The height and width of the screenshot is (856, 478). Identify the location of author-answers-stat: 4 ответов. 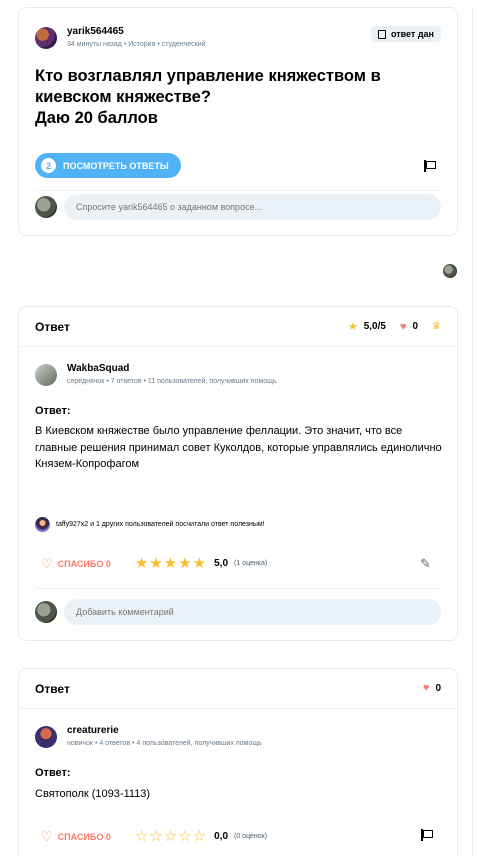
(115, 743).